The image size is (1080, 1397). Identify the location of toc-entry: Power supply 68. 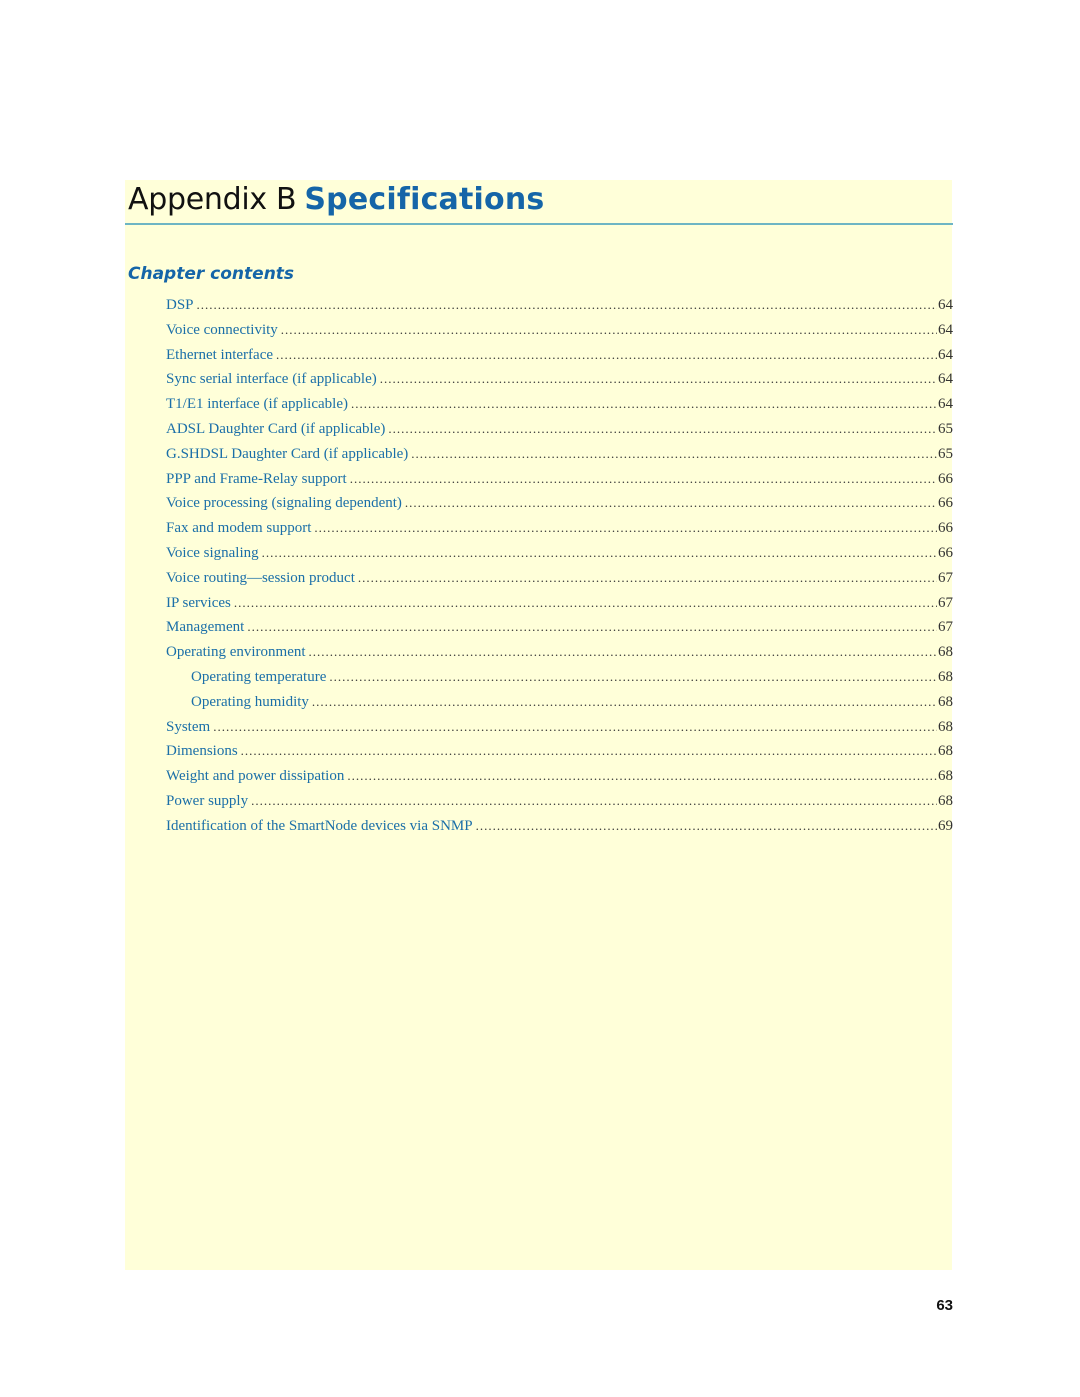
(559, 801).